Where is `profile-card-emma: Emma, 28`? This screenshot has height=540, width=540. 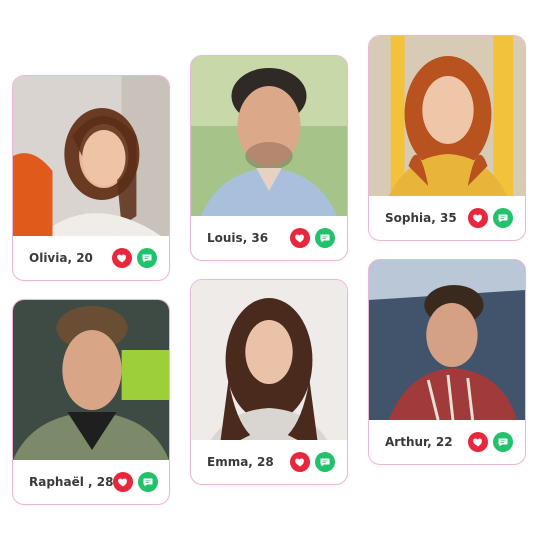 profile-card-emma: Emma, 28 is located at coordinates (269, 382).